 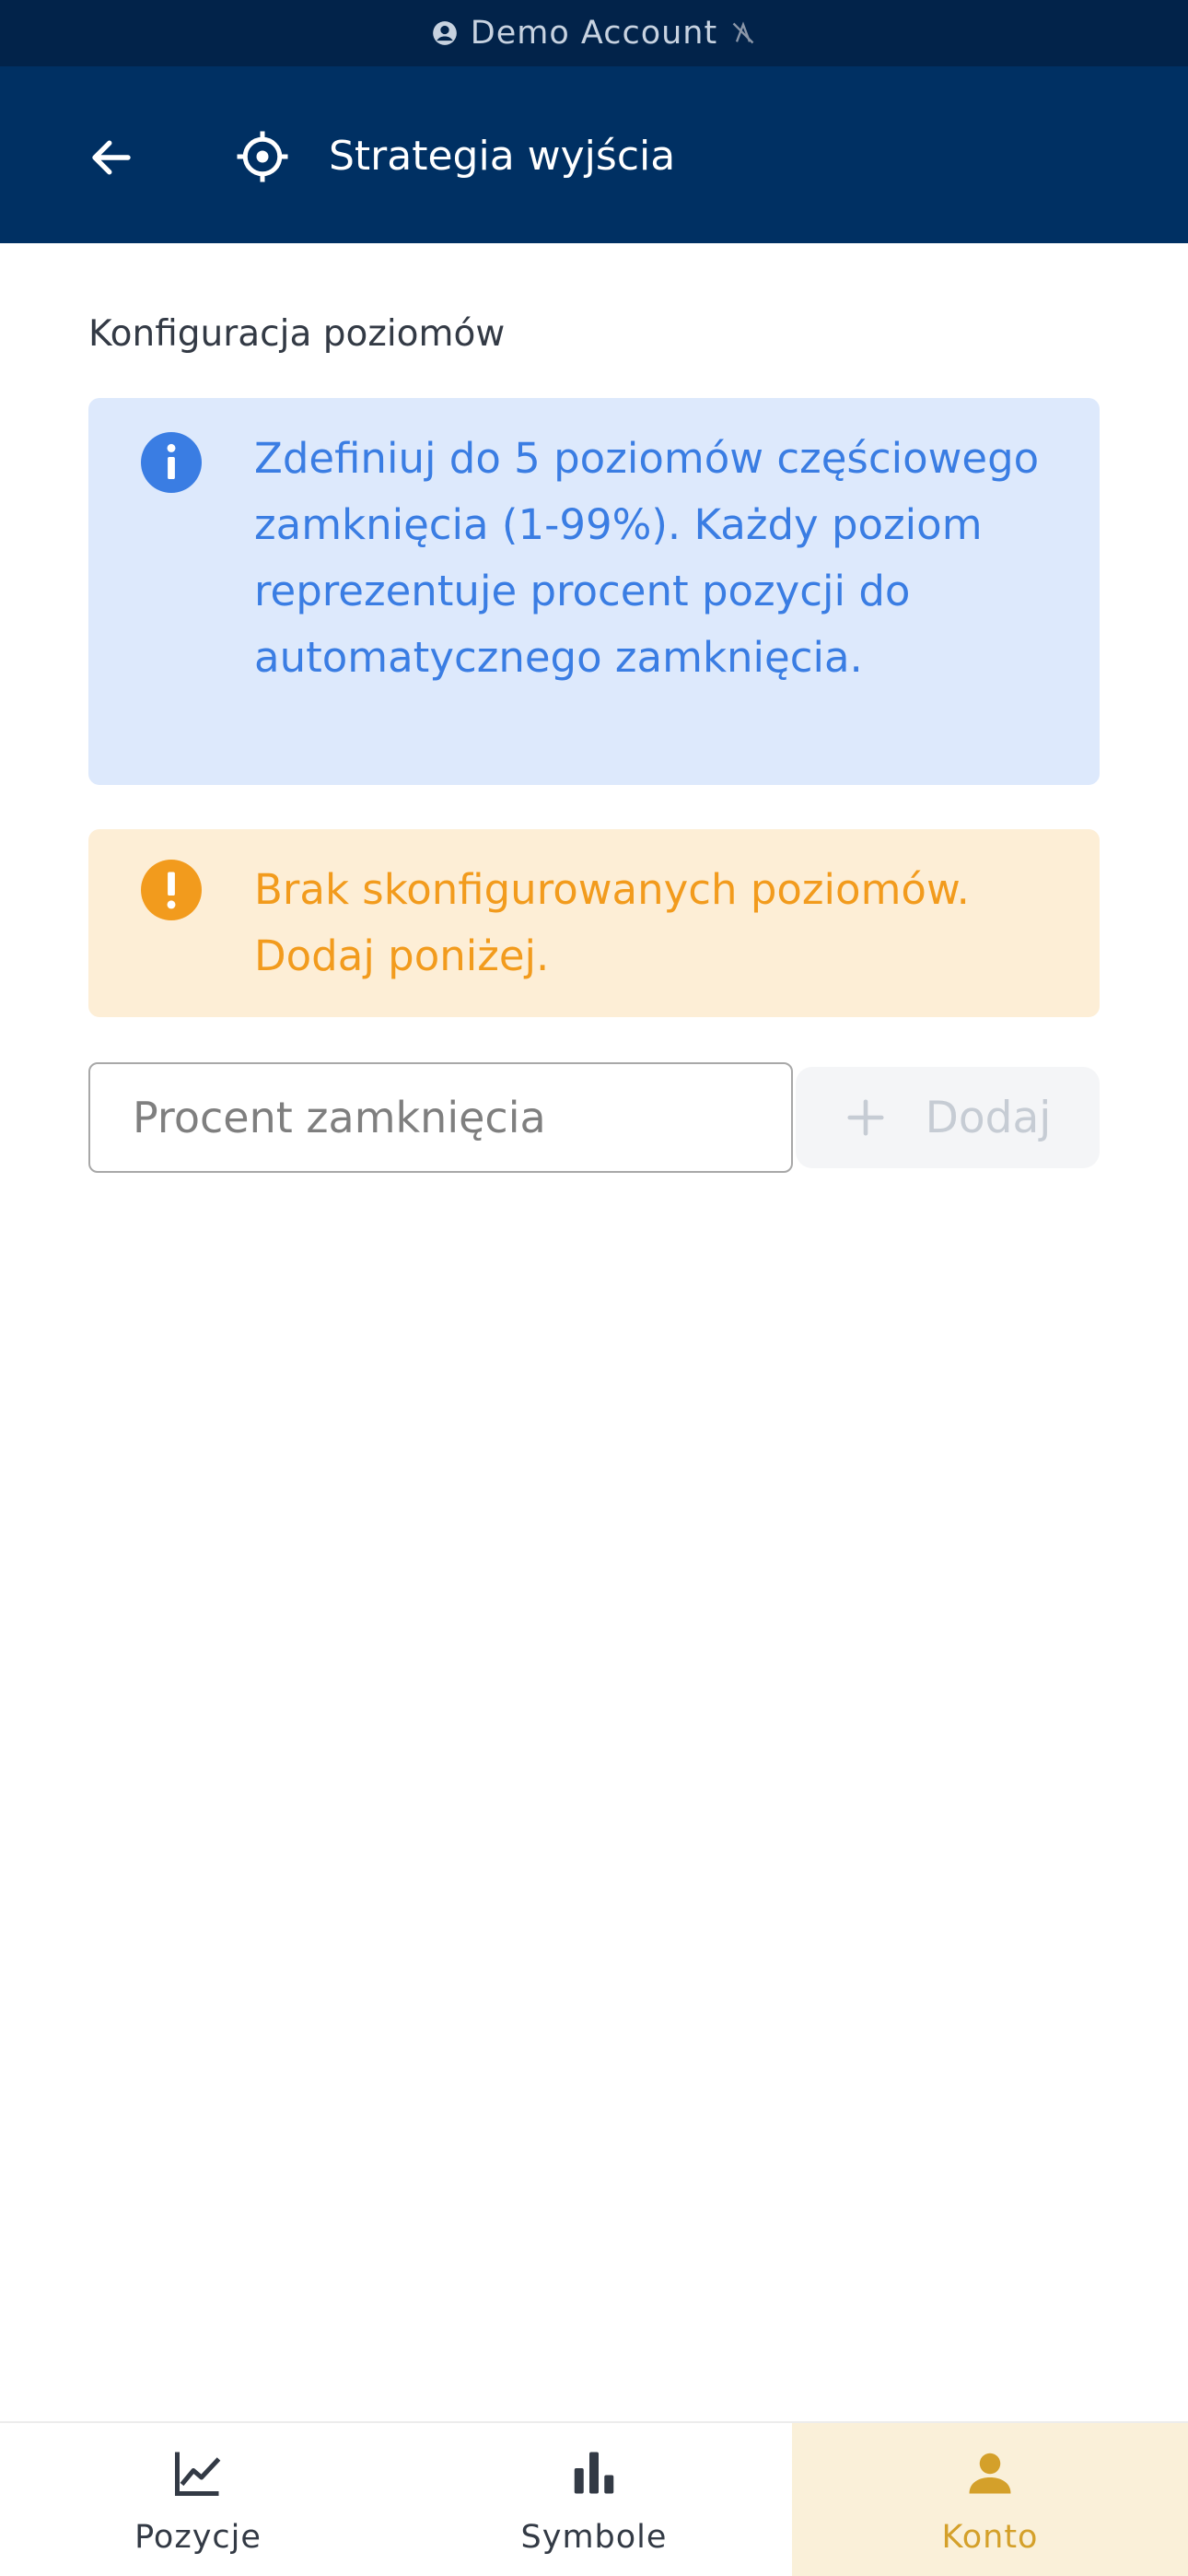 I want to click on status-account-label: Demo Account, so click(x=594, y=33).